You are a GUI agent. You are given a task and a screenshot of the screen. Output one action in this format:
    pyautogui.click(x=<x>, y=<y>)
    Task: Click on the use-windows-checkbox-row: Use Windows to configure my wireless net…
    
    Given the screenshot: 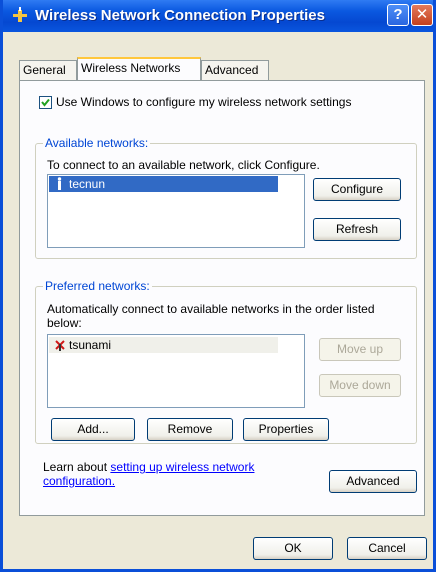 What is the action you would take?
    pyautogui.click(x=195, y=102)
    